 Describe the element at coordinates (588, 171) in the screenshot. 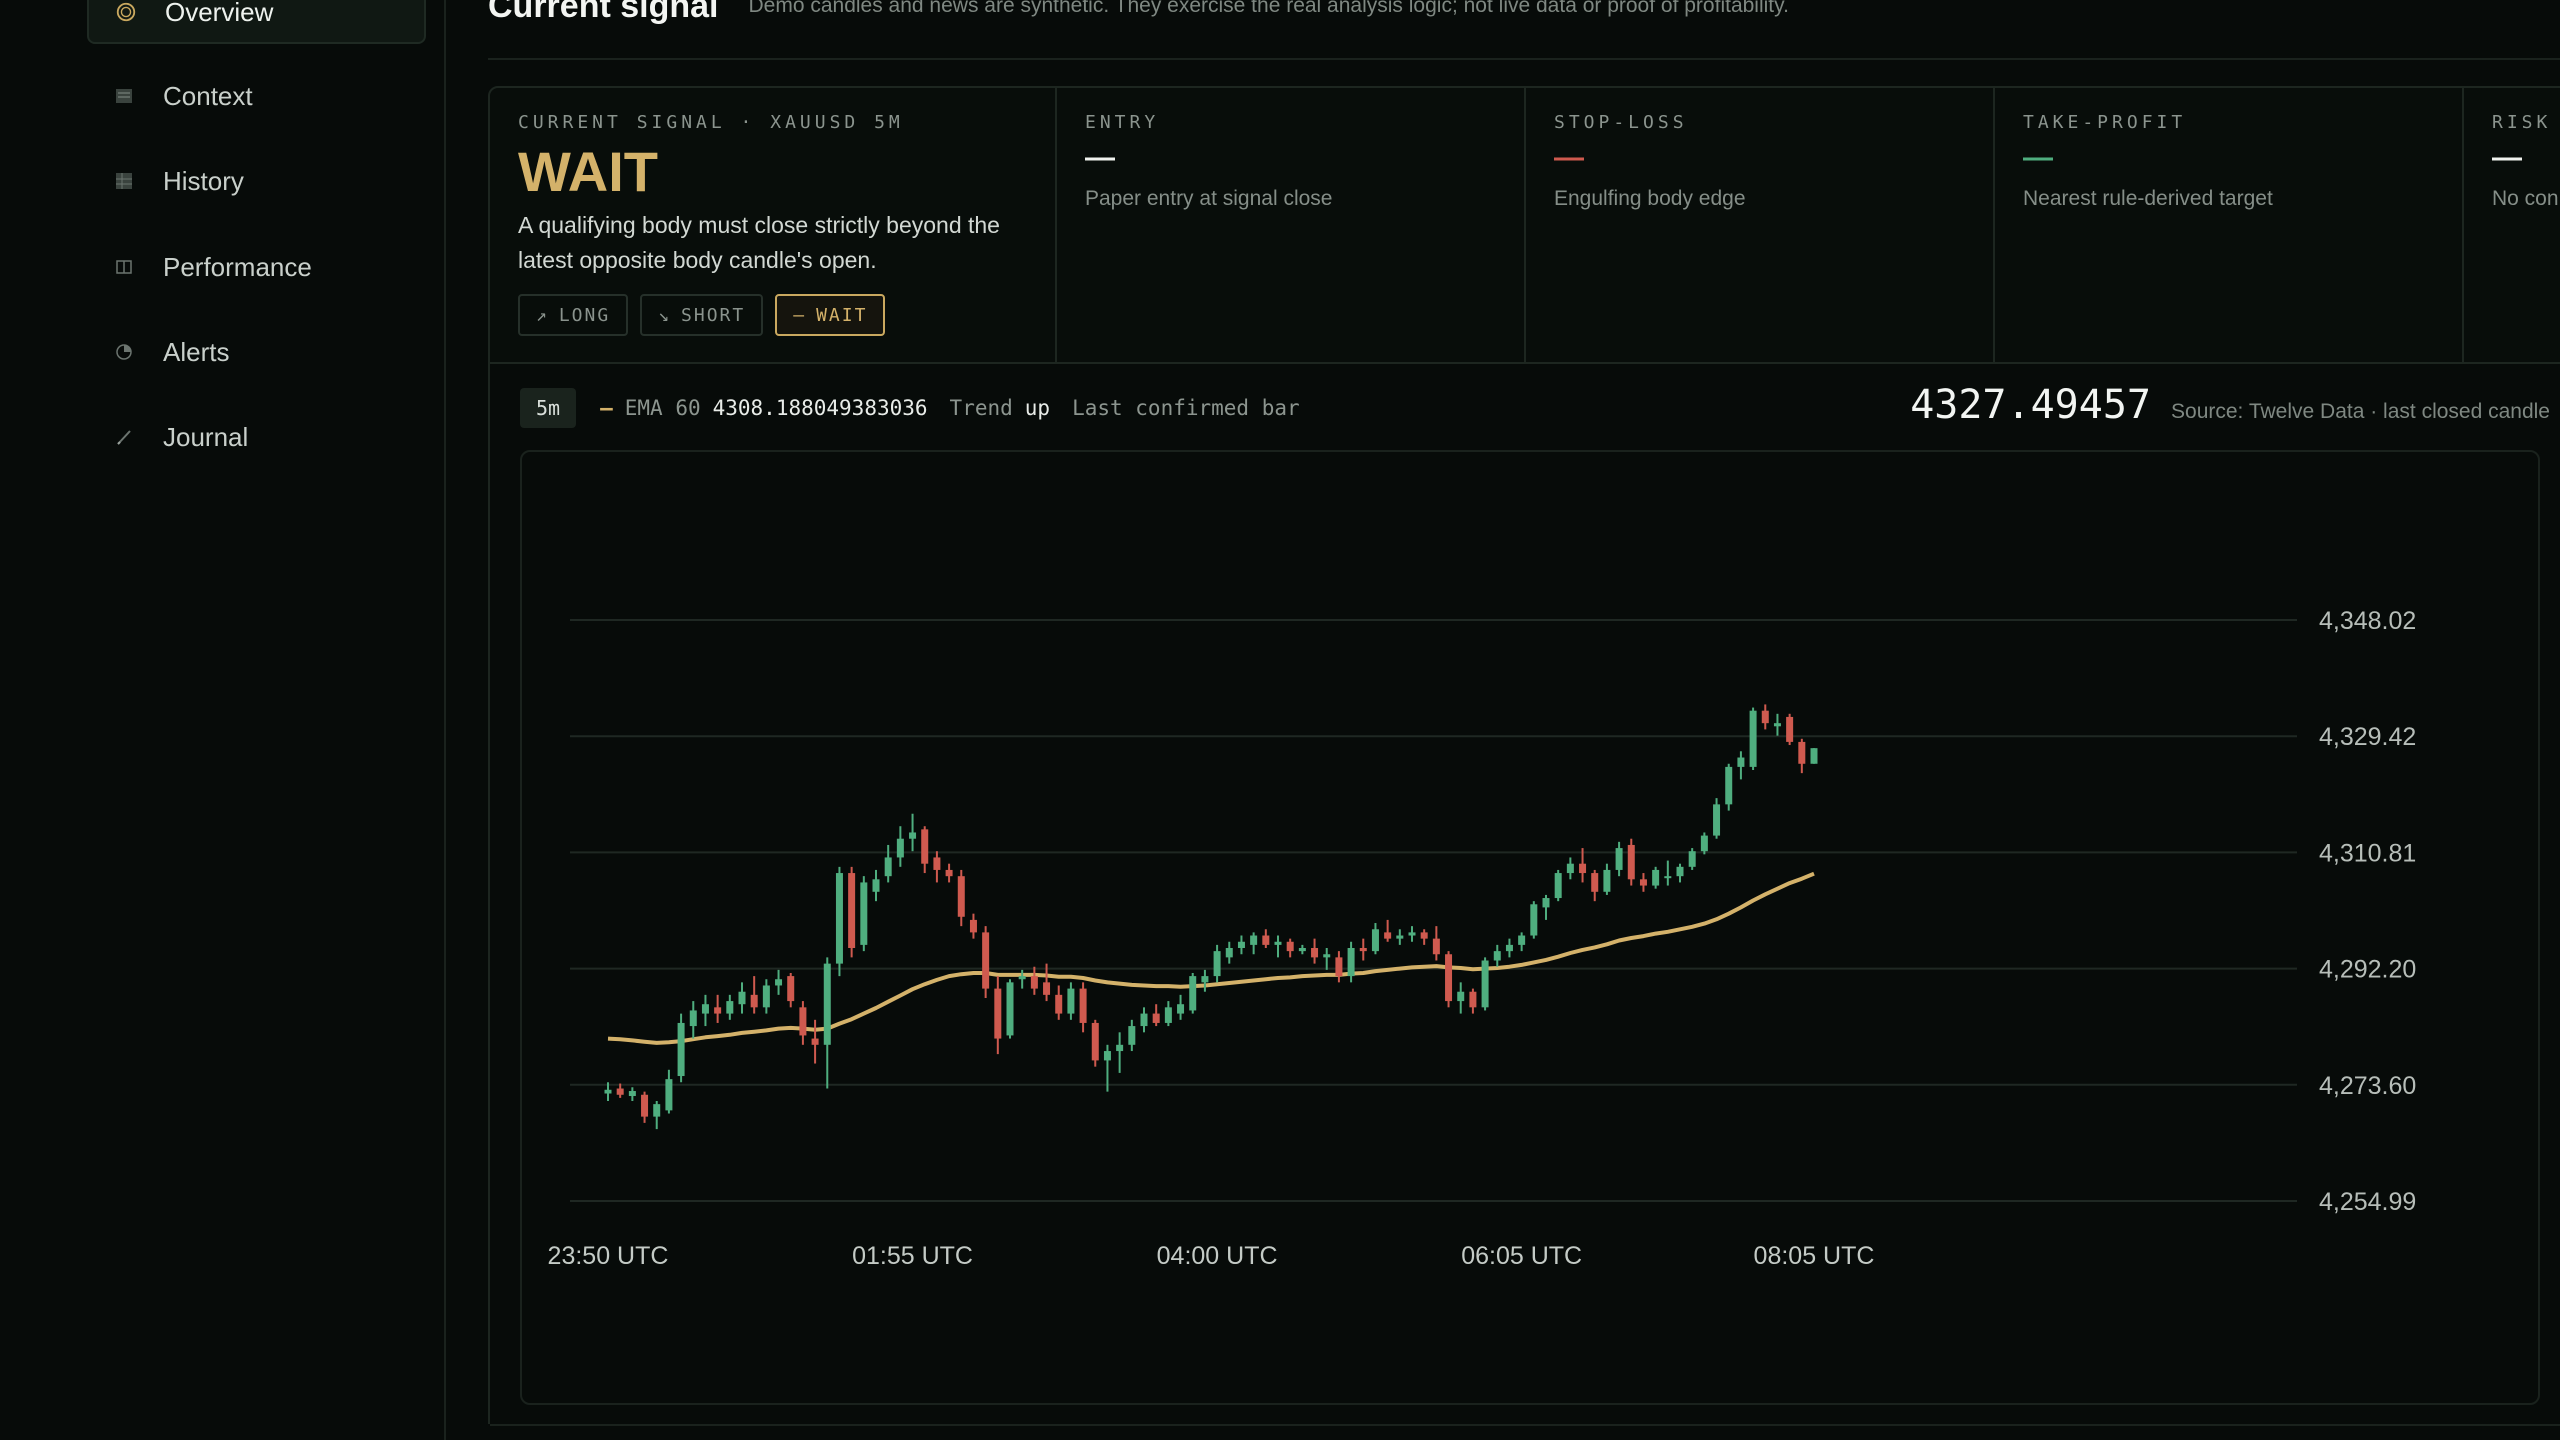

I see `signal-value: WAIT` at that location.